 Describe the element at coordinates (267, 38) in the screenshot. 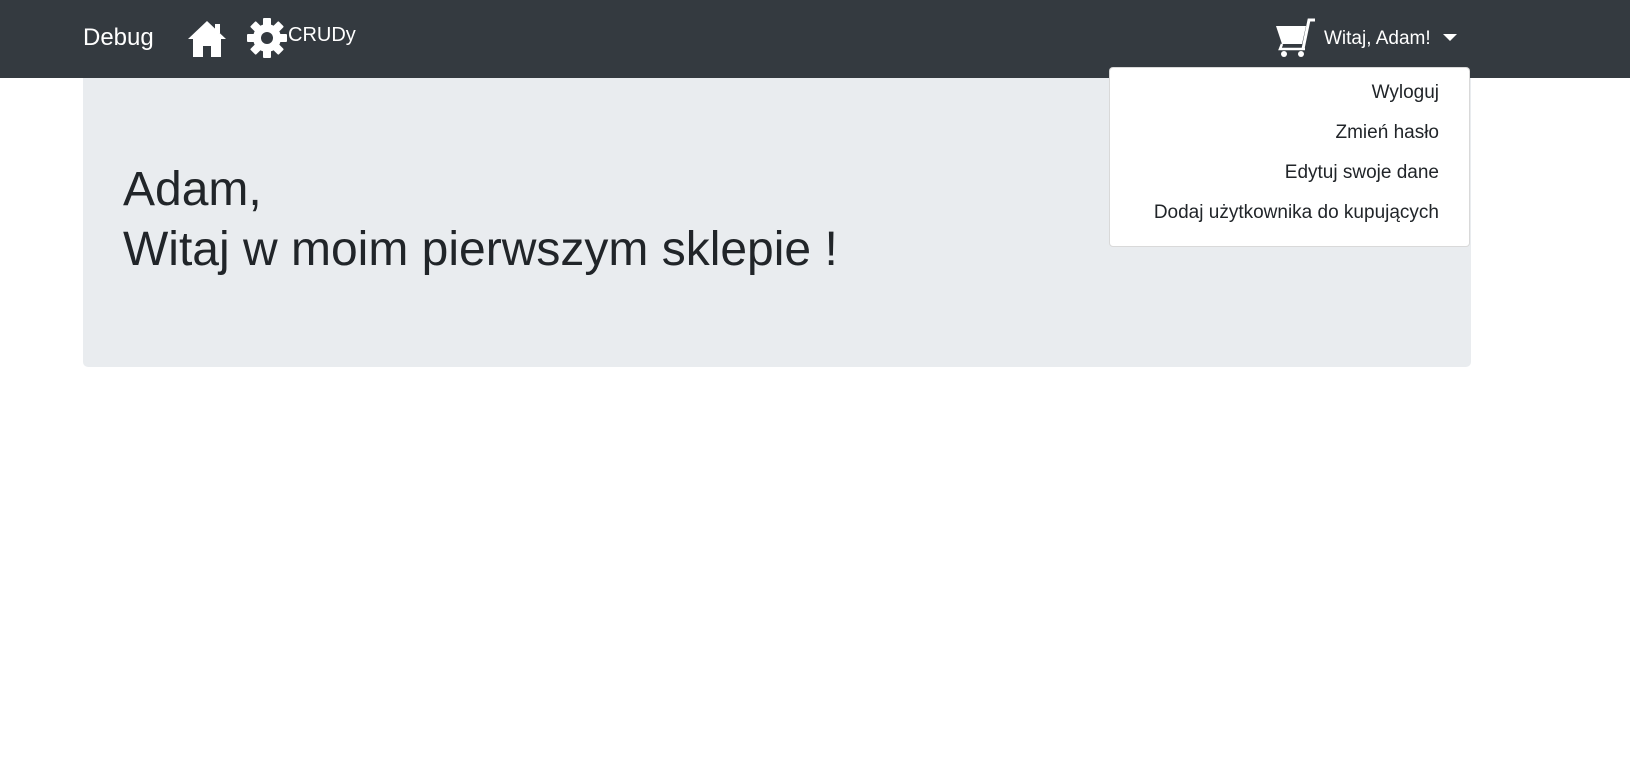

I see `gear-icon` at that location.